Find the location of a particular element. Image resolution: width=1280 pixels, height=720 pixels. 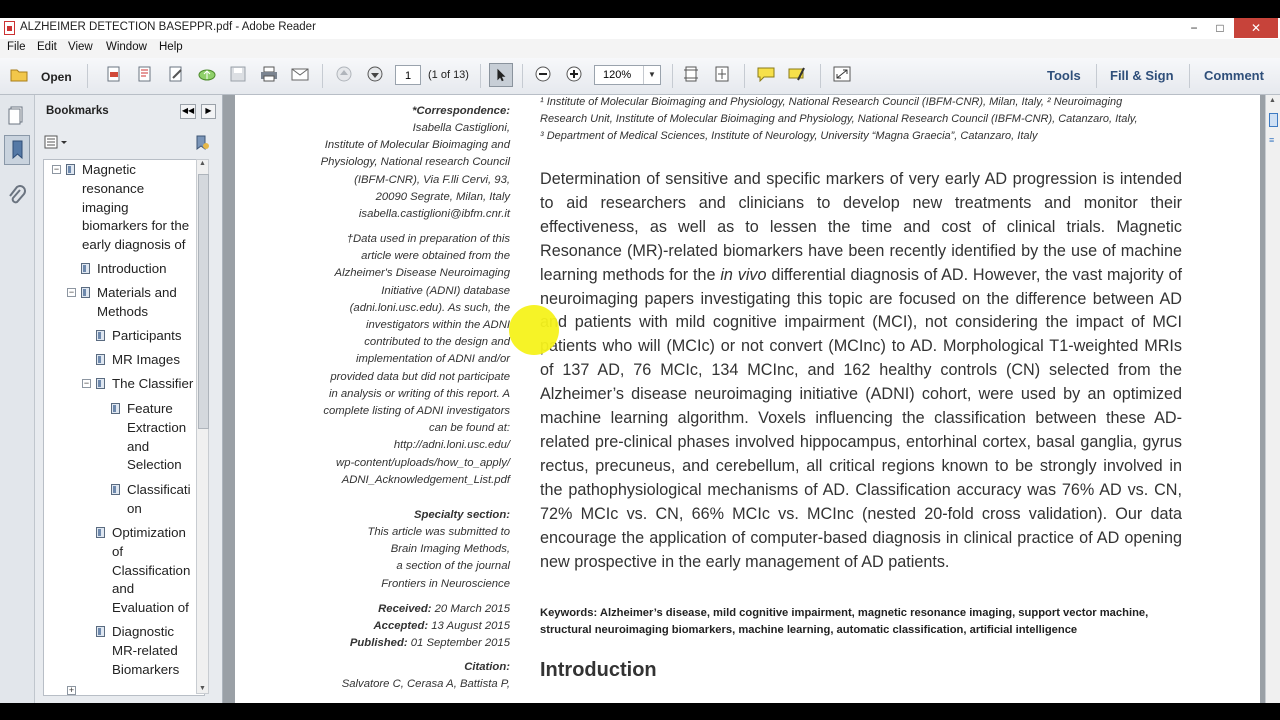

zoom-out-icon is located at coordinates (544, 75).